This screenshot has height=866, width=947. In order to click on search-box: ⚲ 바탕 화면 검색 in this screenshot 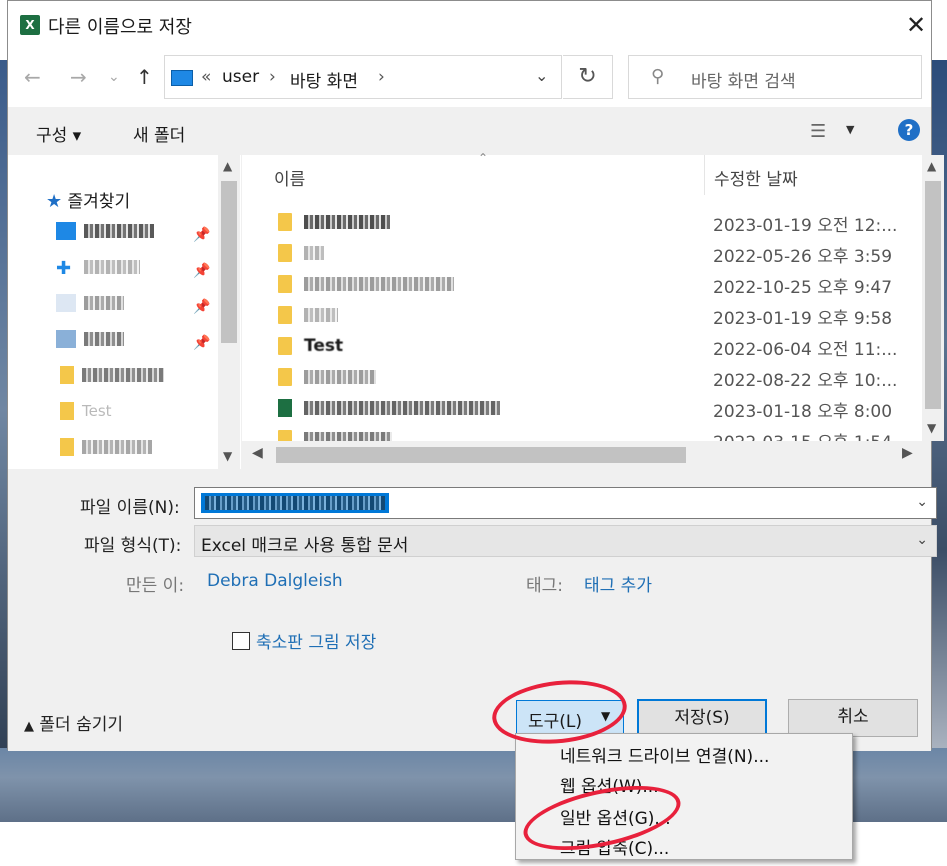, I will do `click(775, 77)`.